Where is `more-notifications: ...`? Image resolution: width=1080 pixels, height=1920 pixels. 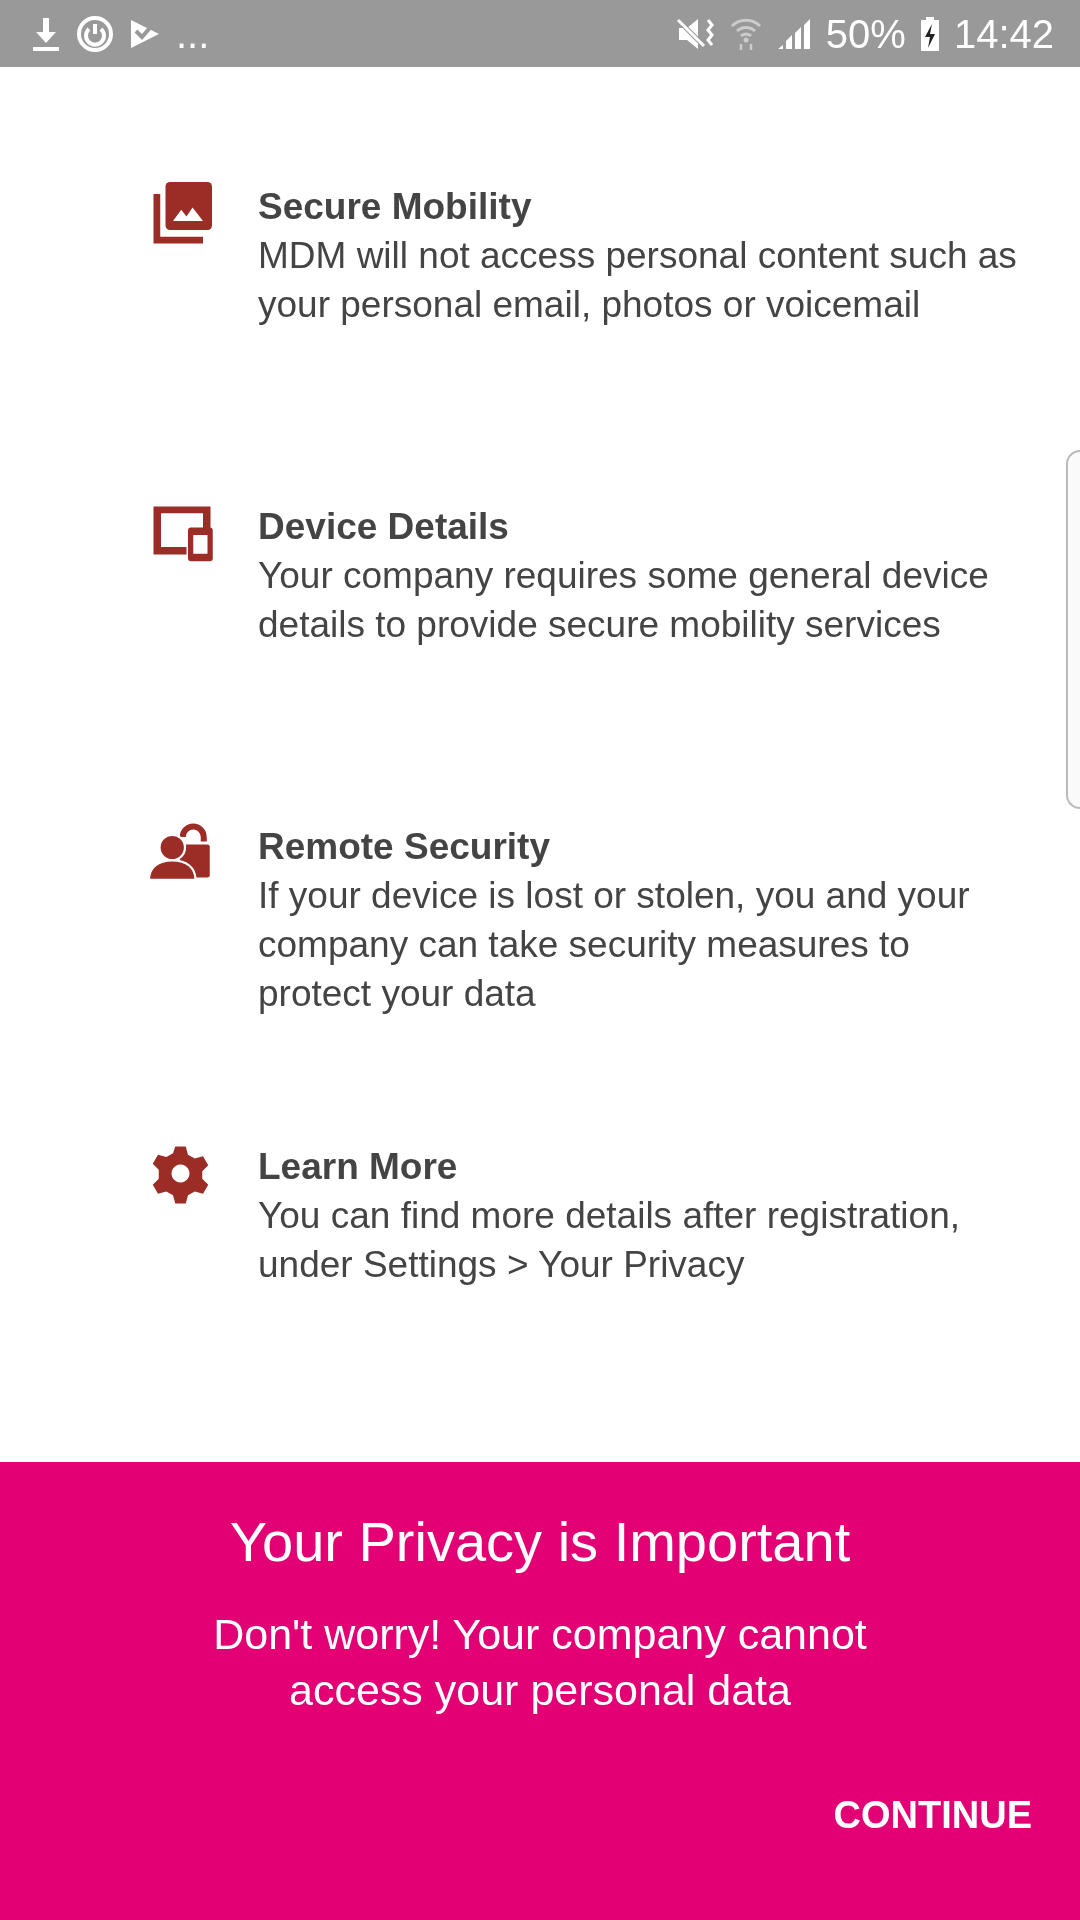 more-notifications: ... is located at coordinates (193, 33).